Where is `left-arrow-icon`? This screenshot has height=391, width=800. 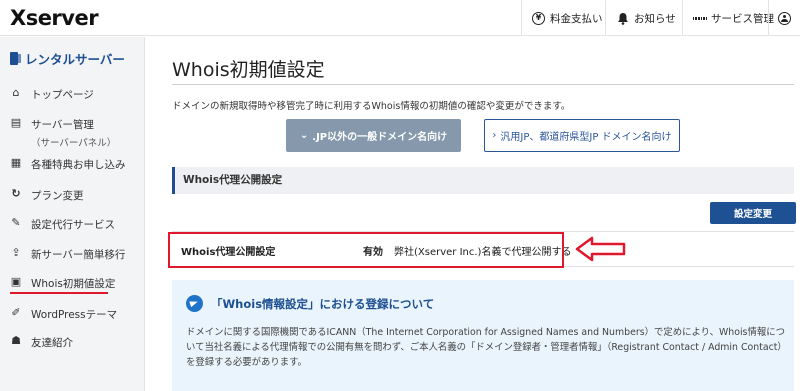 left-arrow-icon is located at coordinates (600, 249).